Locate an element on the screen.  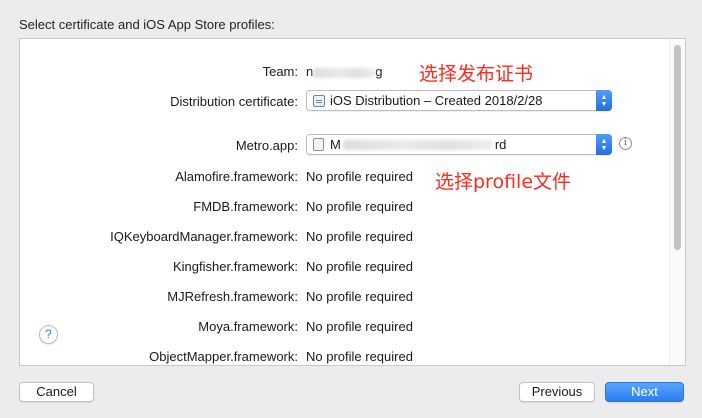
app-label: Metro.app: is located at coordinates (266, 145).